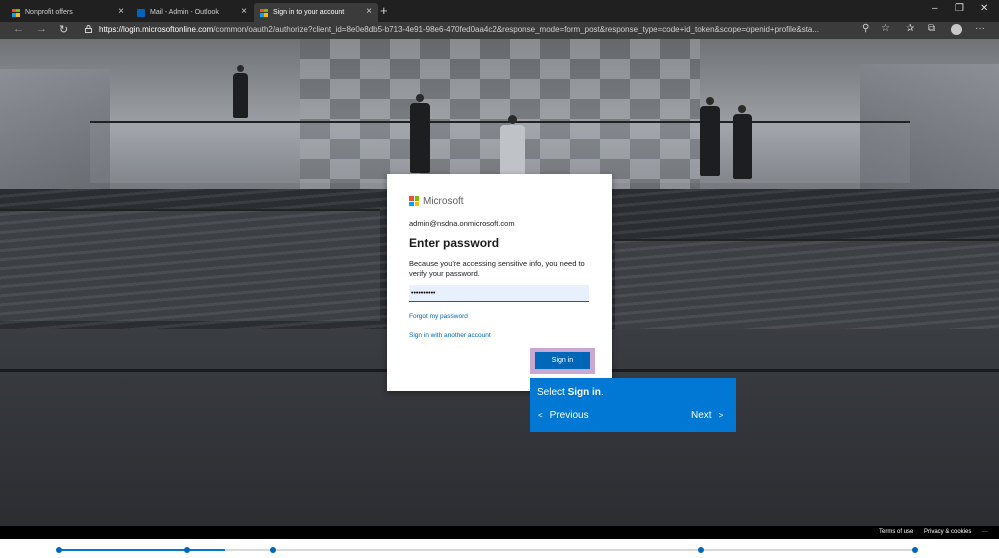 Image resolution: width=999 pixels, height=558 pixels. Describe the element at coordinates (18, 29) in the screenshot. I see `back-icon: ←` at that location.